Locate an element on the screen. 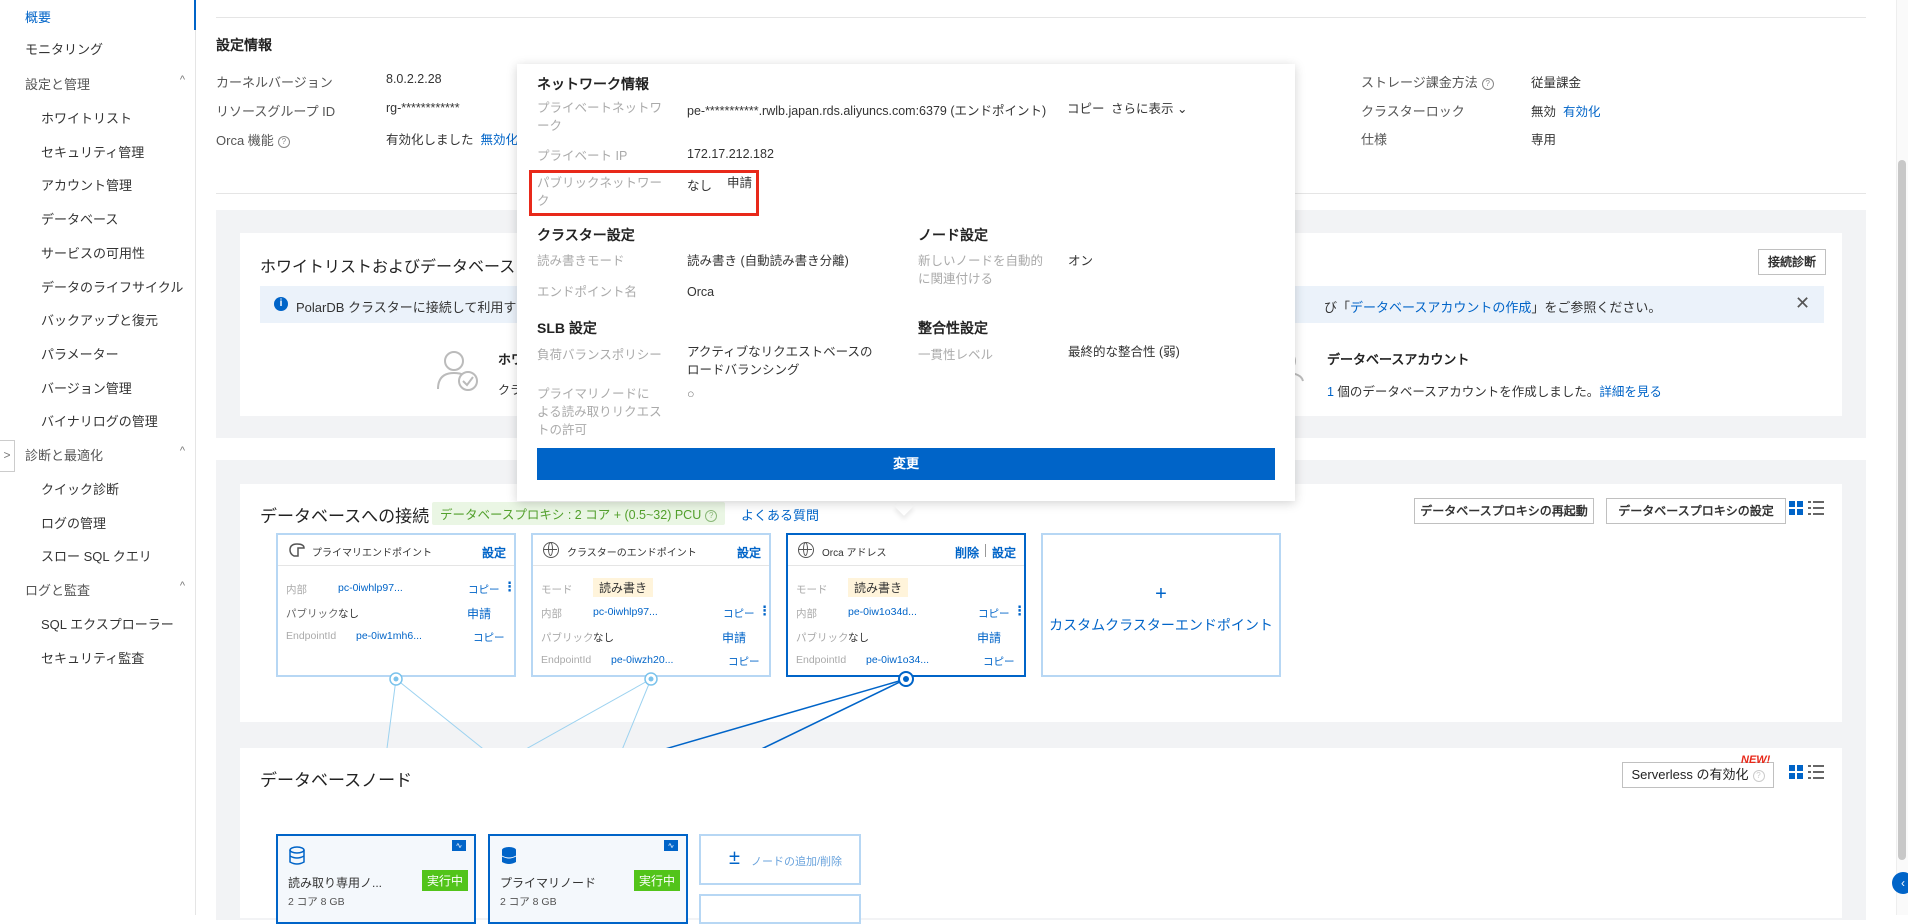  sidebar-item-monitoring: モニタリング is located at coordinates (64, 48).